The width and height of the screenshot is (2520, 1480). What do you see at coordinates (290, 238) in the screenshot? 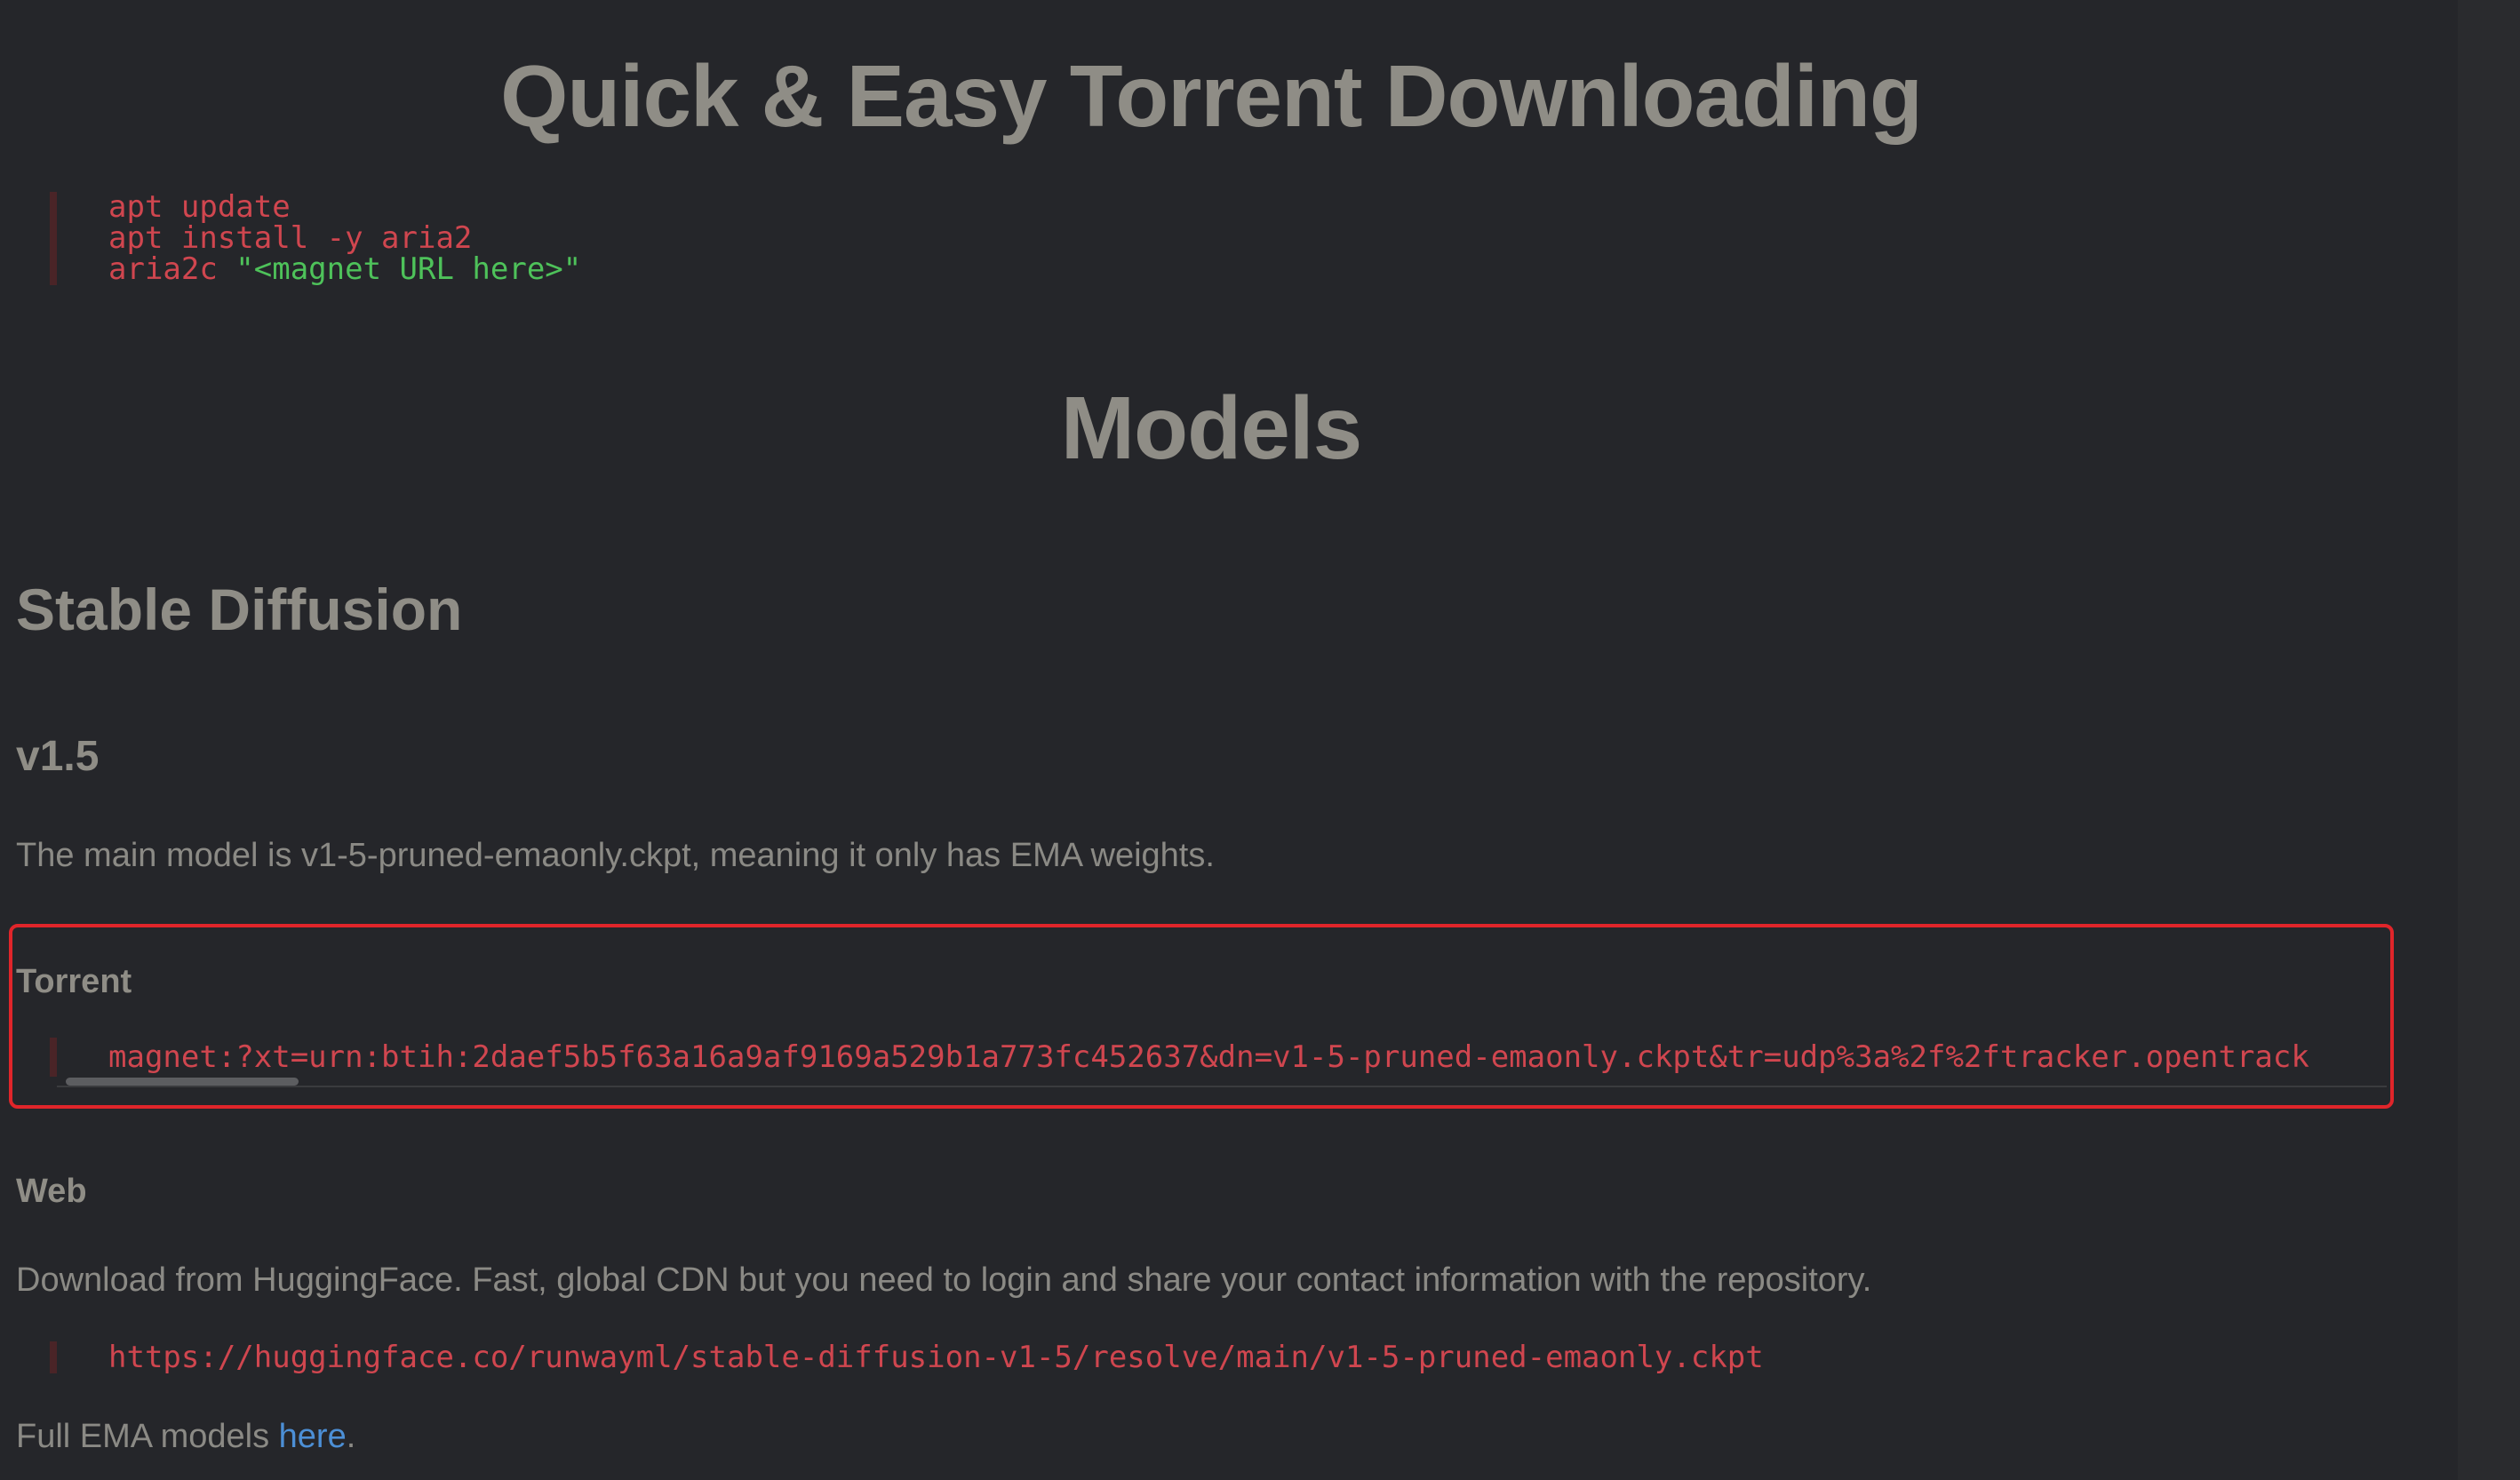
I see `code-line-apt-install: apt install -y aria2` at bounding box center [290, 238].